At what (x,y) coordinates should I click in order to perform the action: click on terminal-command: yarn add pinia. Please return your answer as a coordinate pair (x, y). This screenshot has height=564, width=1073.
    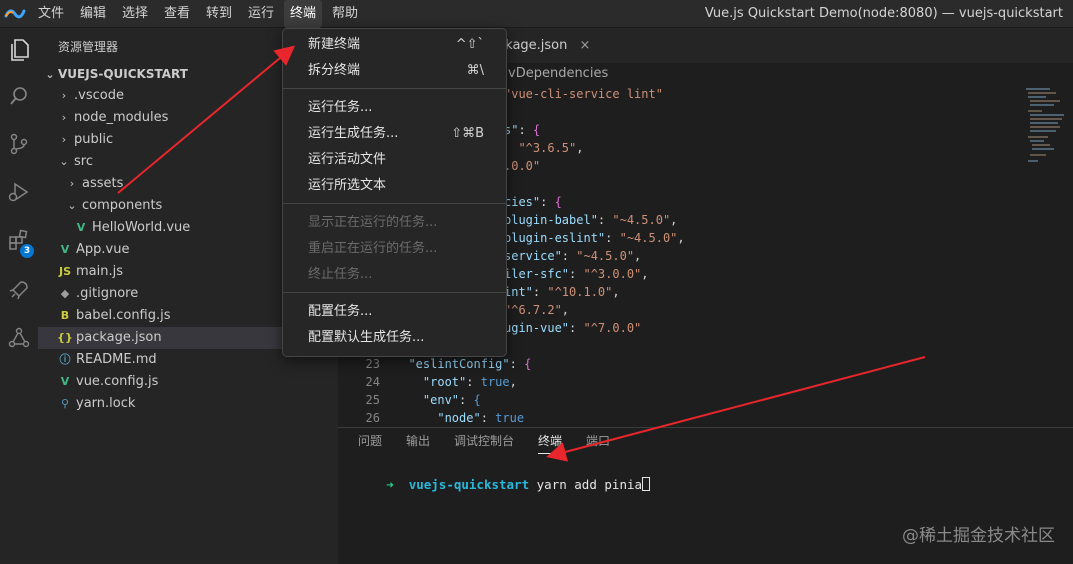
    Looking at the image, I should click on (589, 484).